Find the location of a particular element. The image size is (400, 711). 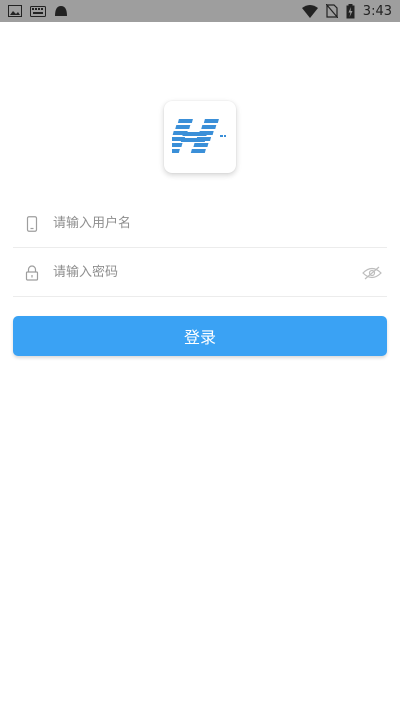

password-input is located at coordinates (204, 272).